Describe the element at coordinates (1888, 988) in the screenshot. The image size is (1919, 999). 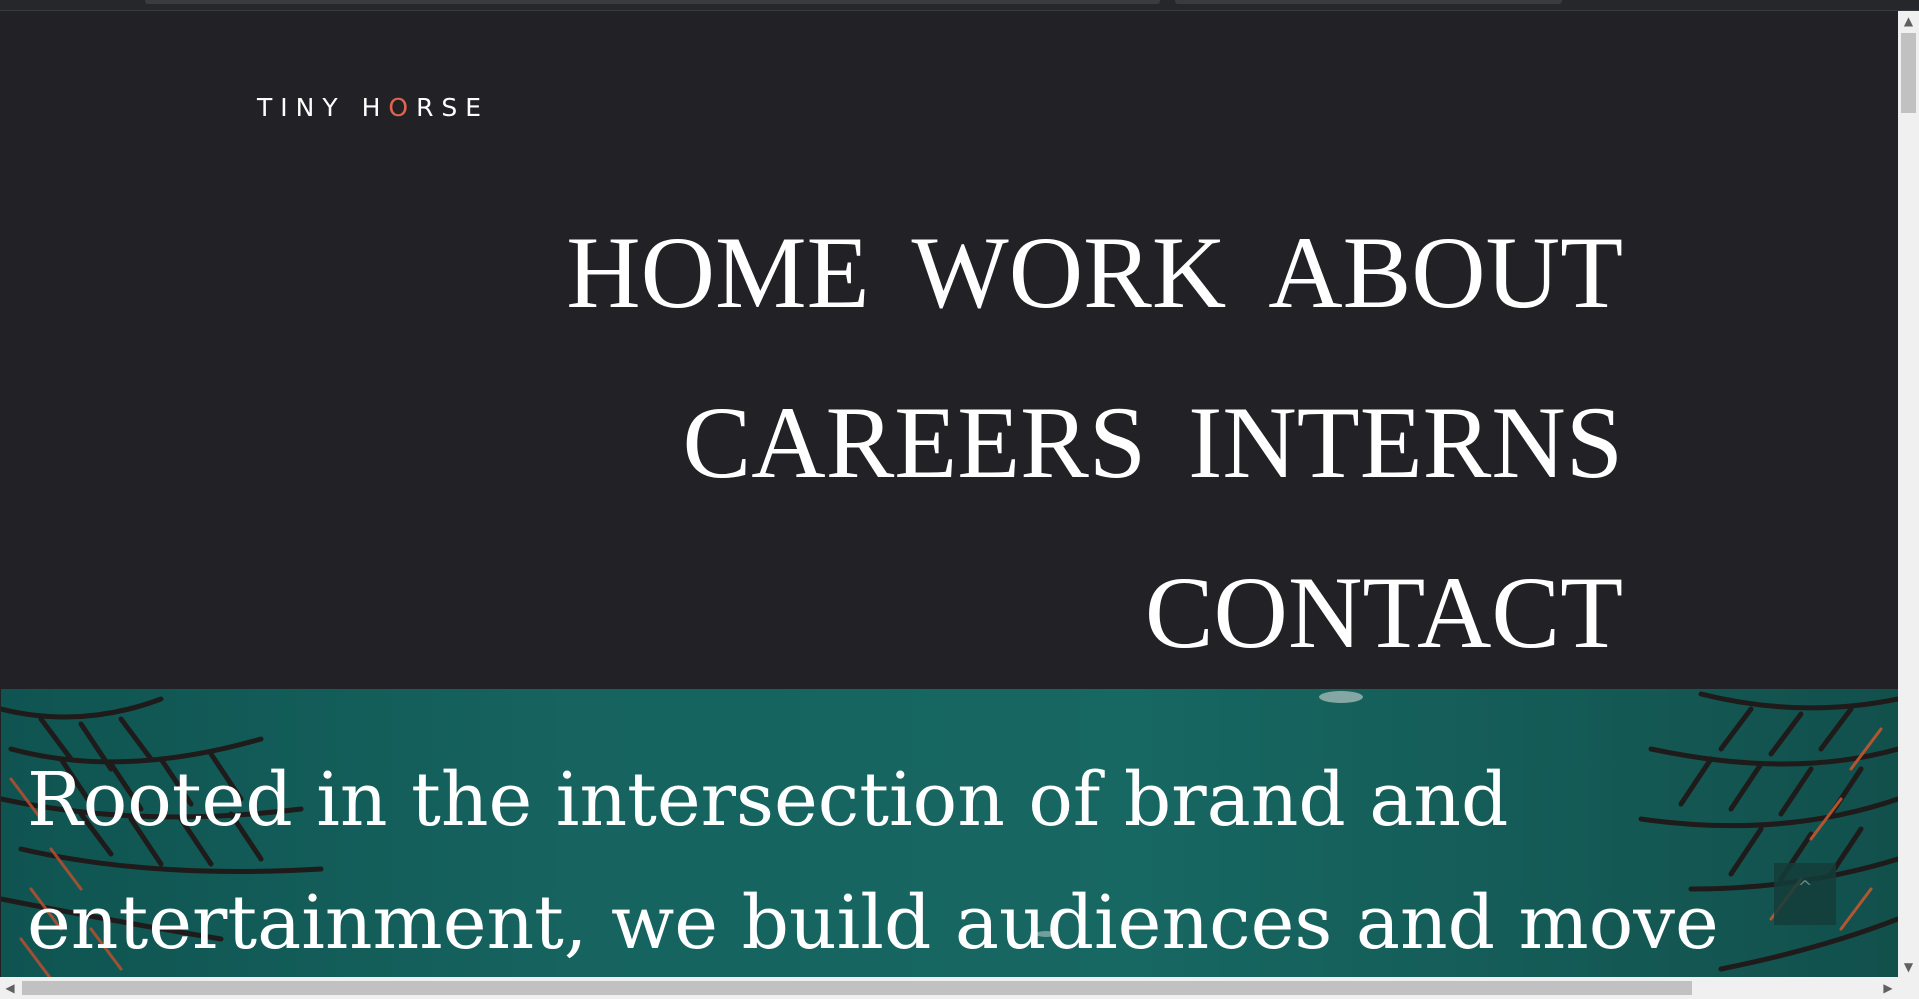
I see `scroll-right-icon: ▶` at that location.